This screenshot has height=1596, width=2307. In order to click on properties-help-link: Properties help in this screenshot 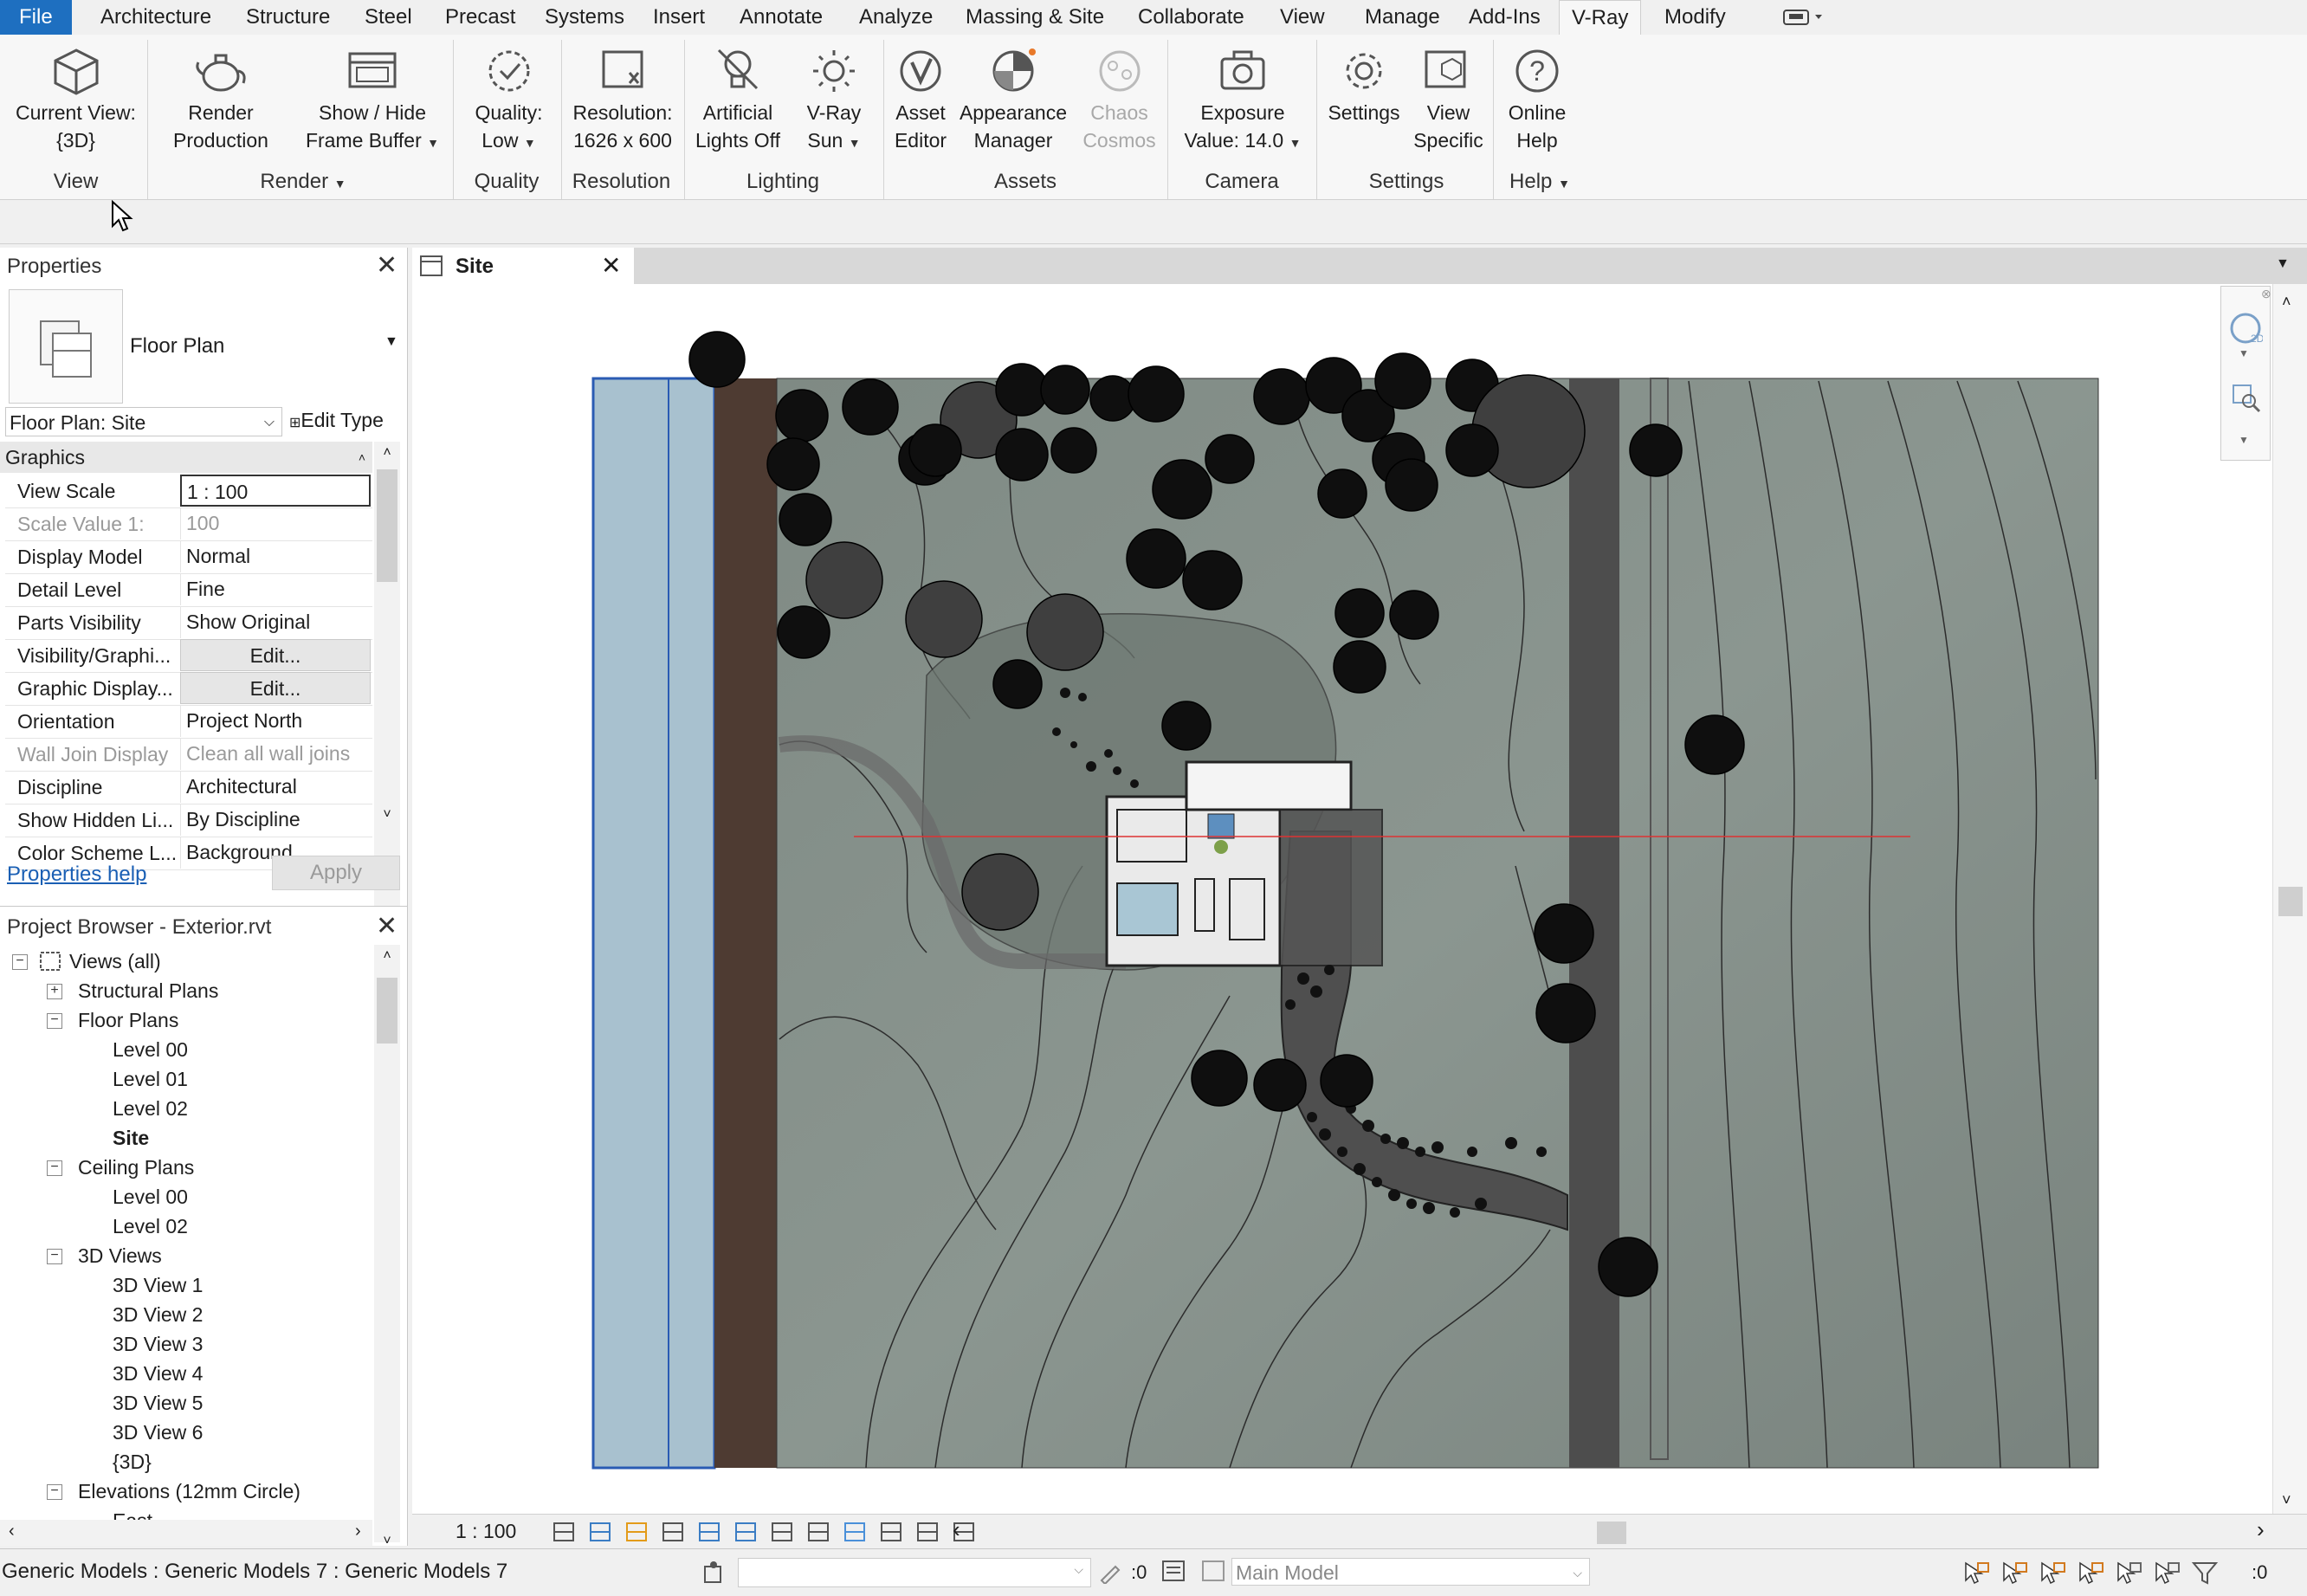, I will do `click(76, 875)`.